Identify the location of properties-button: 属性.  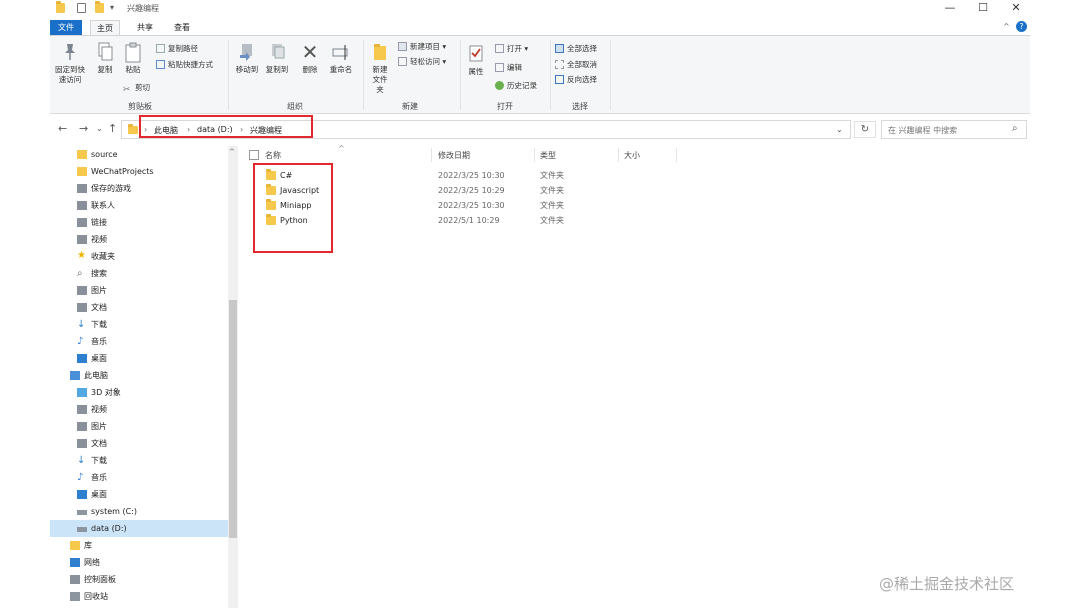
(476, 60).